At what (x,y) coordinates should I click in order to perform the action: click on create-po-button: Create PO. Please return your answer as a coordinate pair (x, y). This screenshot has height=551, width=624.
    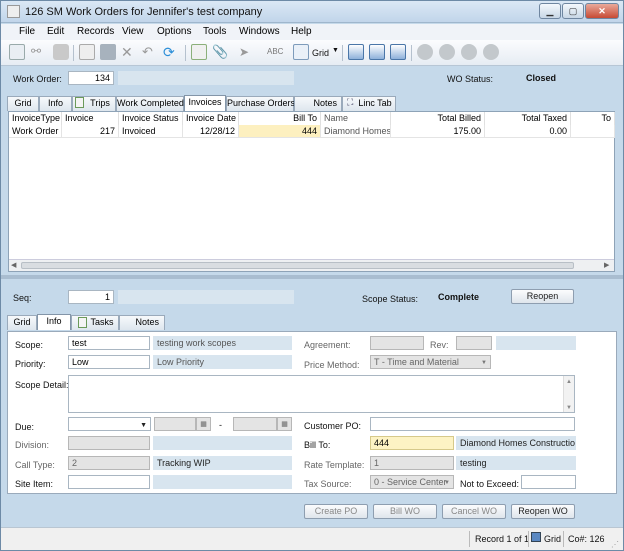
    Looking at the image, I should click on (336, 511).